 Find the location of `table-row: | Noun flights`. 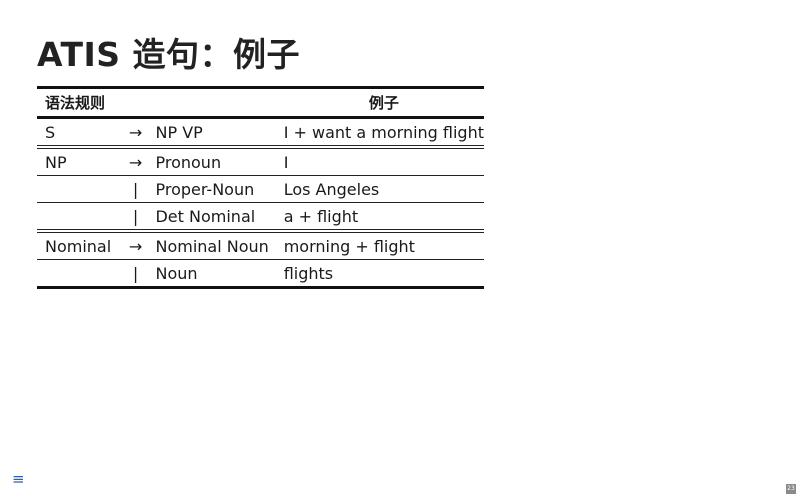

table-row: | Noun flights is located at coordinates (260, 274).